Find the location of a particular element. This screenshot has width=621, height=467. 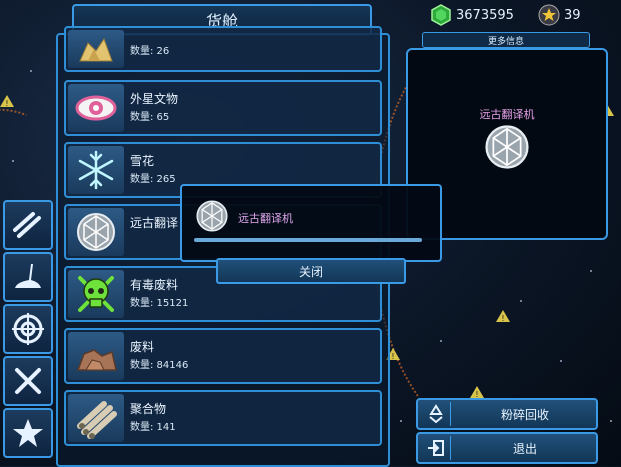

recycle-icon is located at coordinates (436, 414).